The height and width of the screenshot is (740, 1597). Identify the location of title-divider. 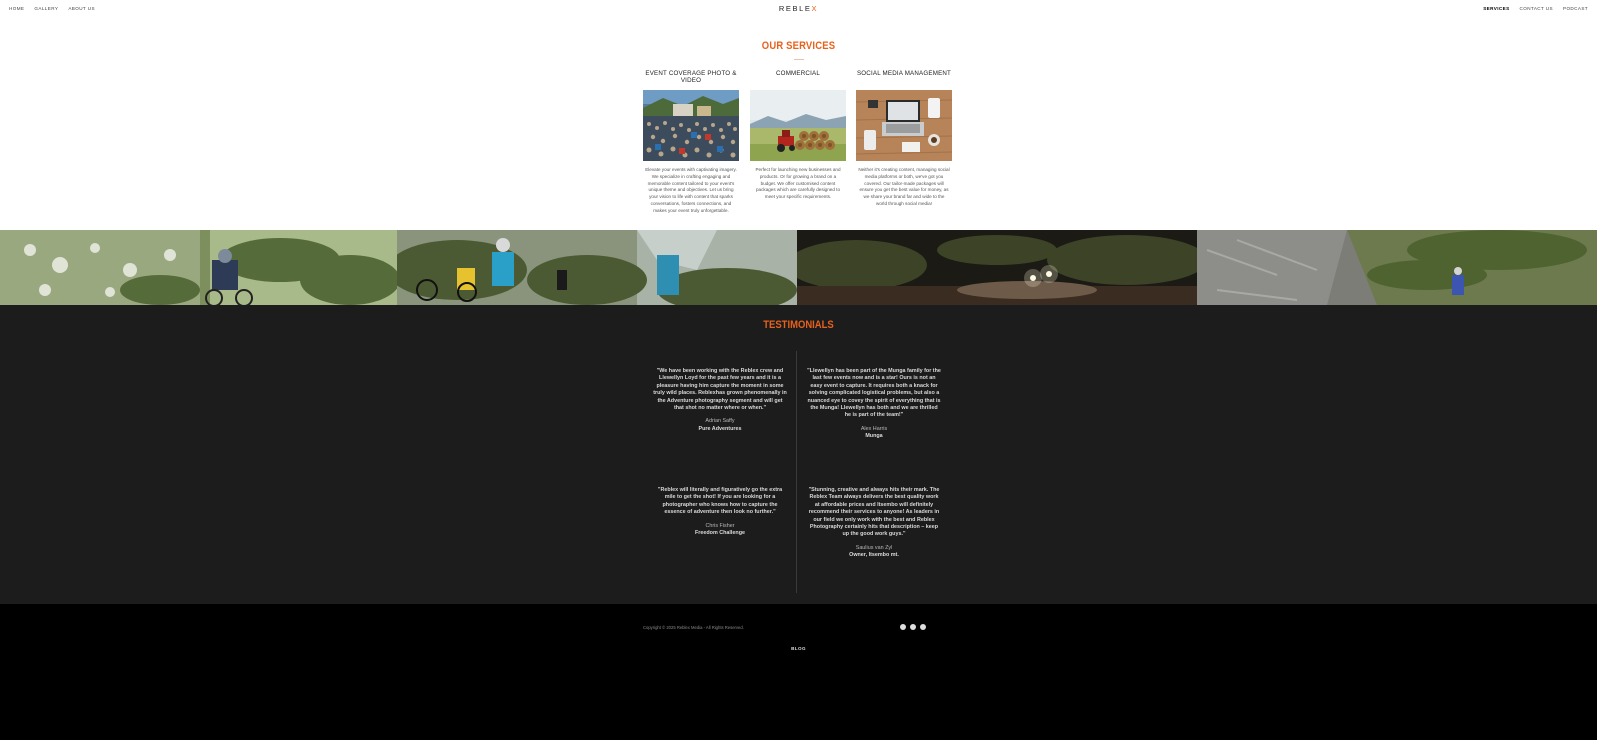
(799, 59).